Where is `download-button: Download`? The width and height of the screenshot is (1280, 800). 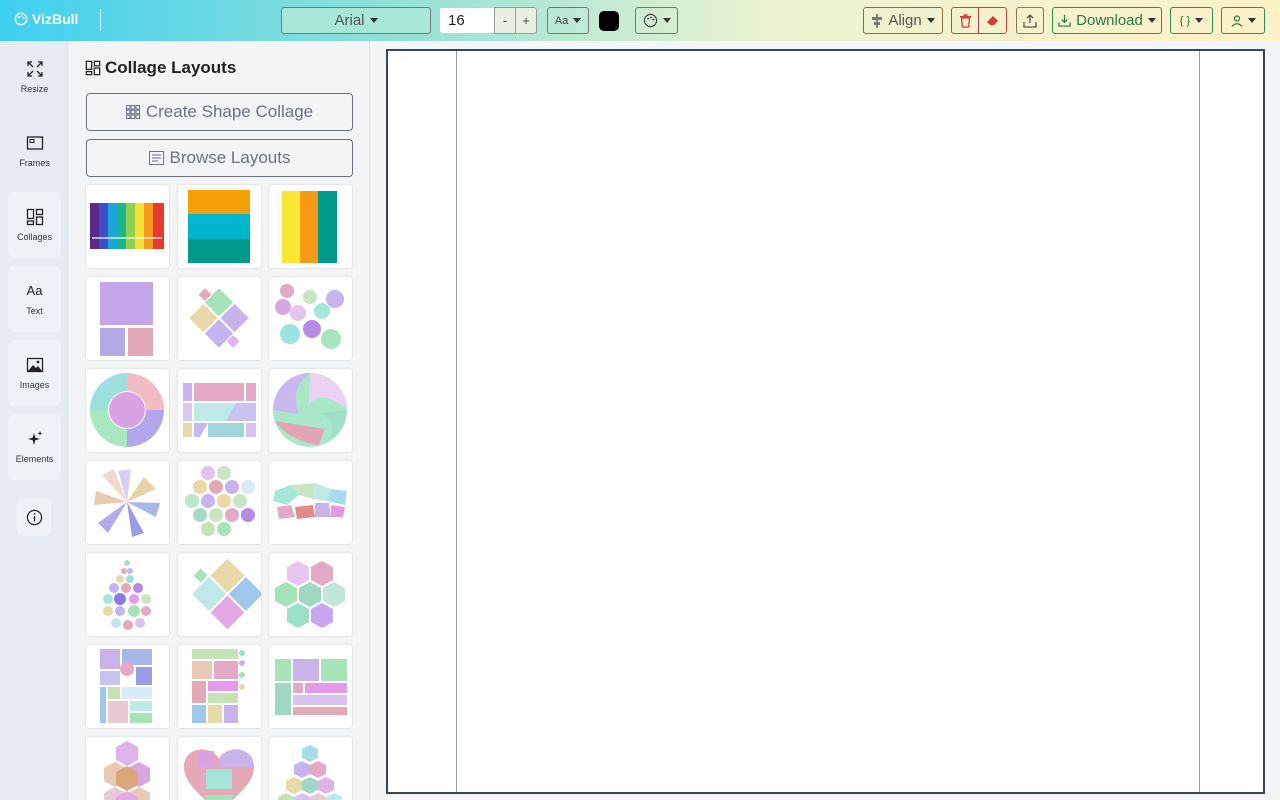 download-button: Download is located at coordinates (1107, 20).